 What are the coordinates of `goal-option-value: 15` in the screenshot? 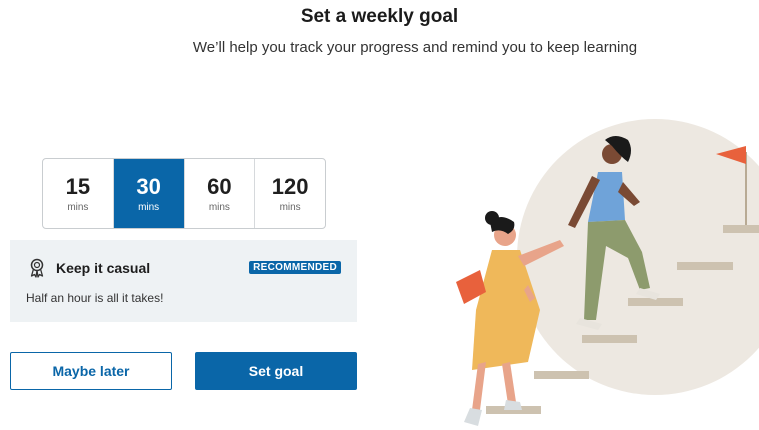 It's located at (78, 186).